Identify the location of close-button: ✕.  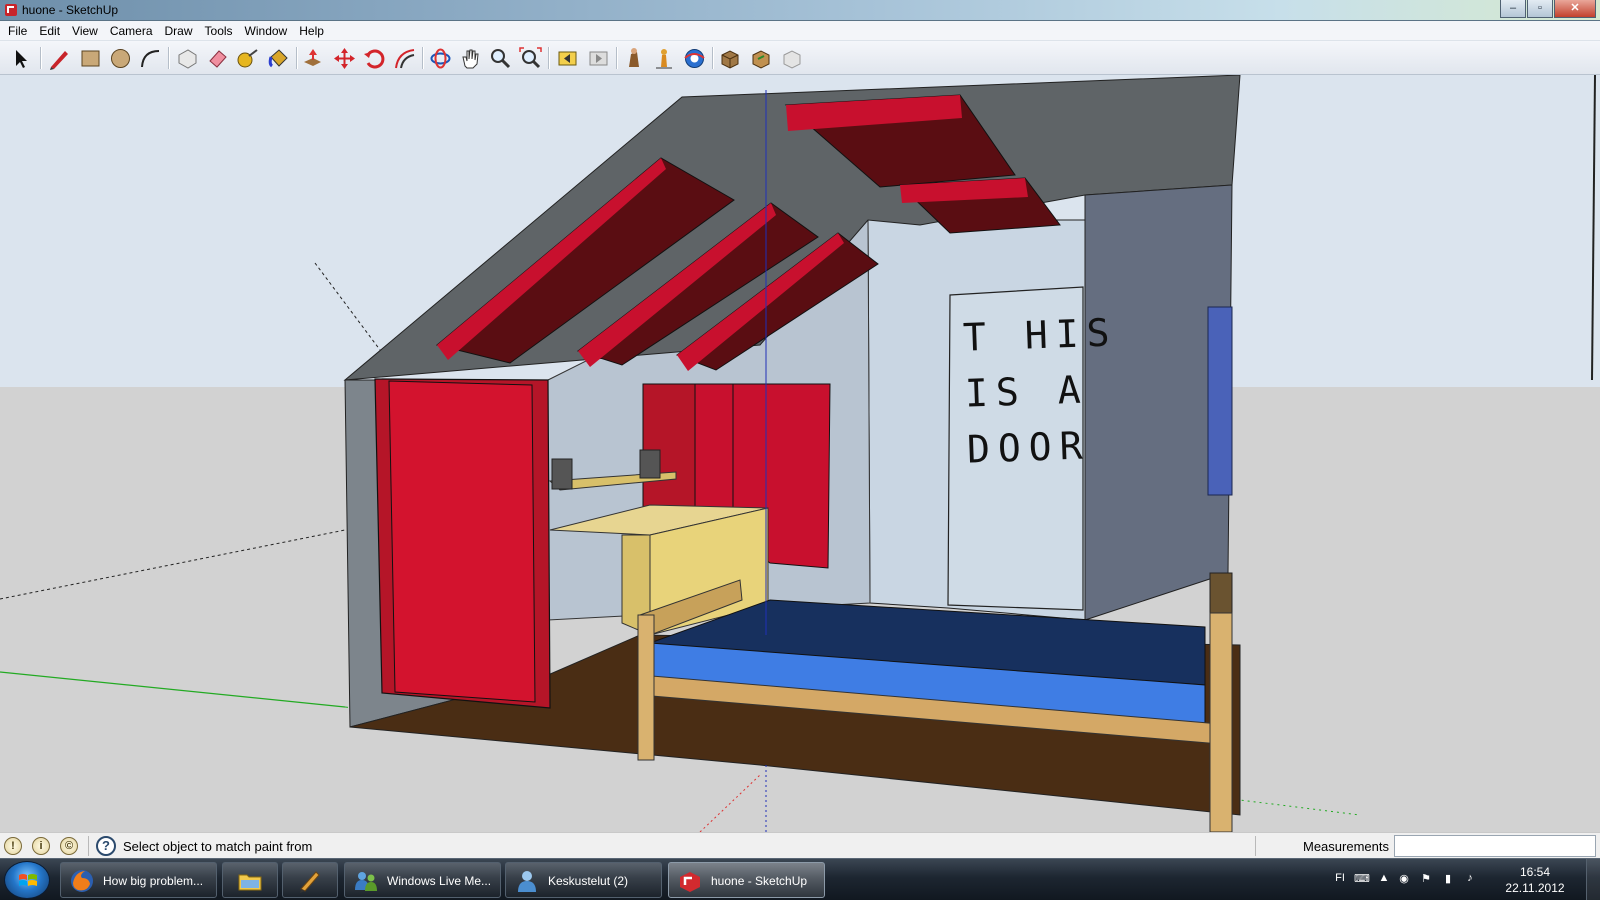
(1575, 9).